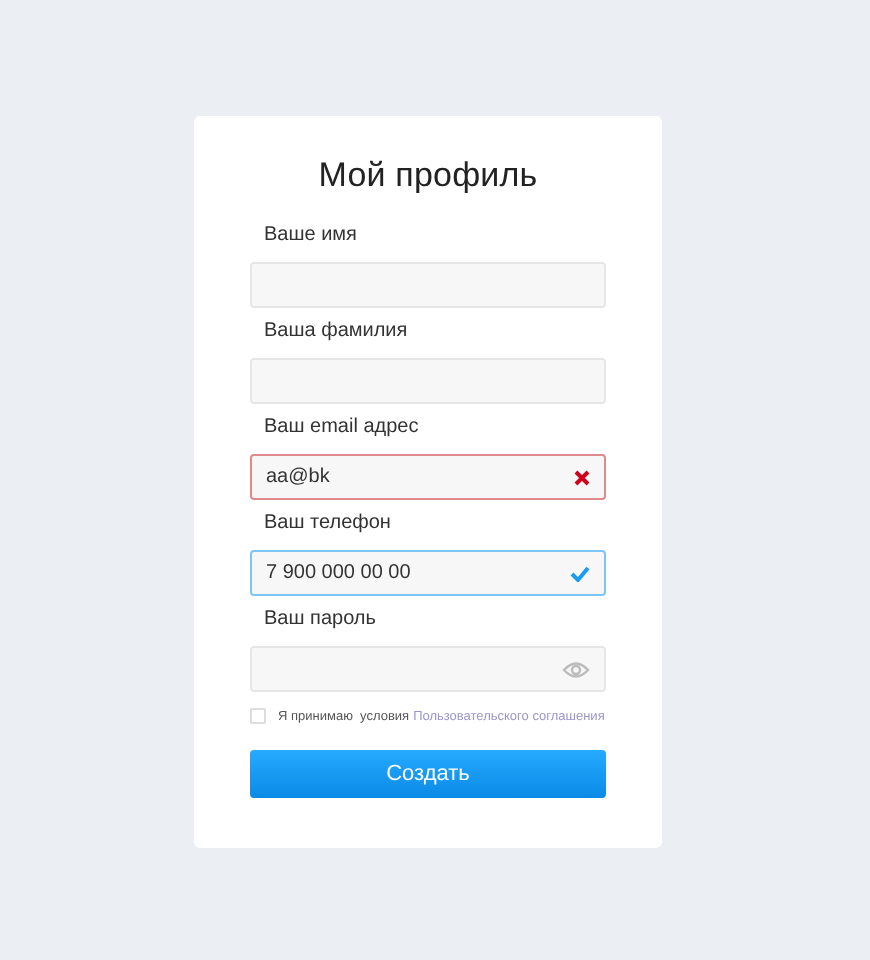  Describe the element at coordinates (580, 573) in the screenshot. I see `check-icon` at that location.